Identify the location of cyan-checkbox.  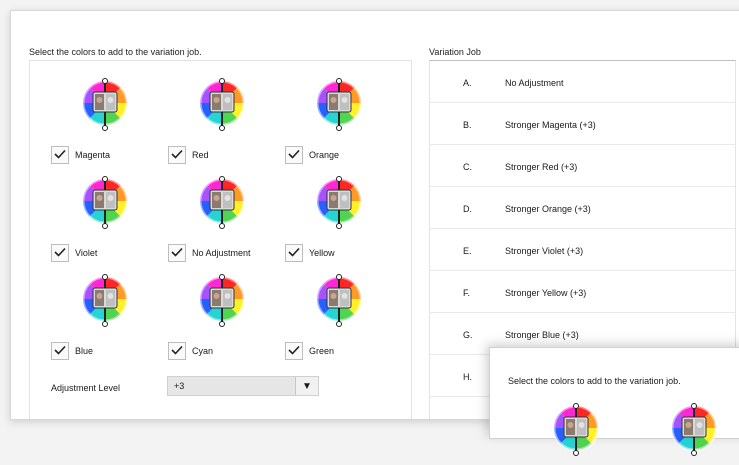
(177, 351).